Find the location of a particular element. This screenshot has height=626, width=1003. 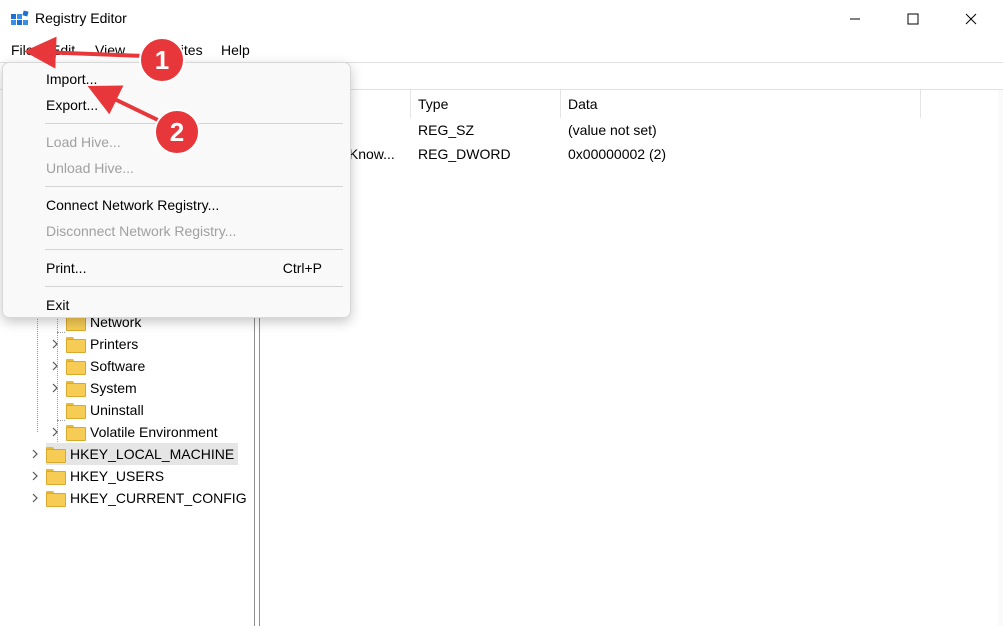

registry-icon is located at coordinates (20, 17).